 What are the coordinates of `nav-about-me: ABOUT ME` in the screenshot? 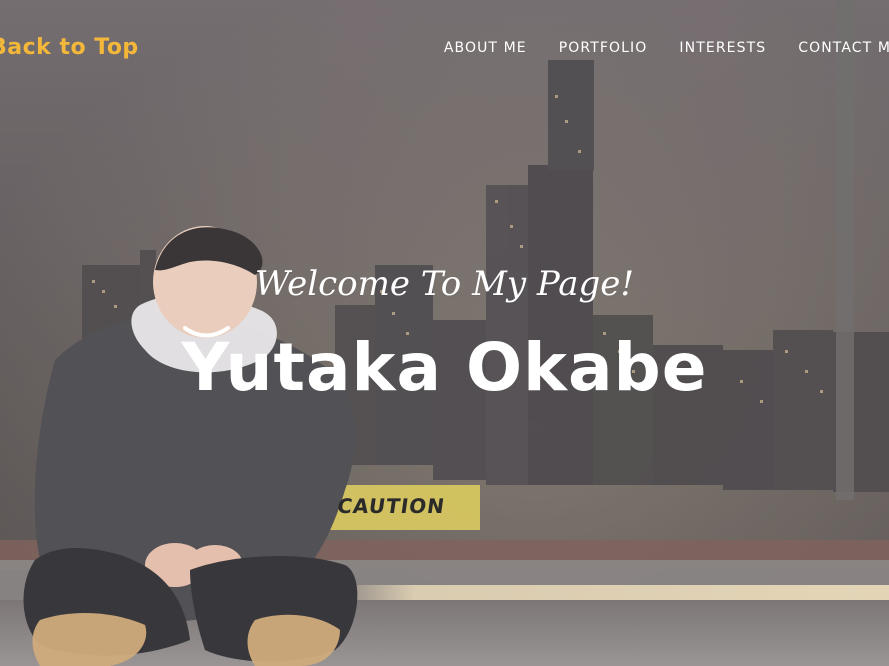 It's located at (485, 48).